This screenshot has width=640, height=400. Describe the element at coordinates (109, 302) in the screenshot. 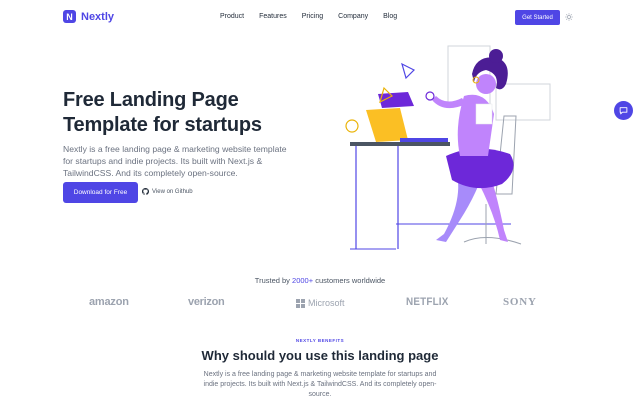

I see `amazon-logo: amazon` at that location.